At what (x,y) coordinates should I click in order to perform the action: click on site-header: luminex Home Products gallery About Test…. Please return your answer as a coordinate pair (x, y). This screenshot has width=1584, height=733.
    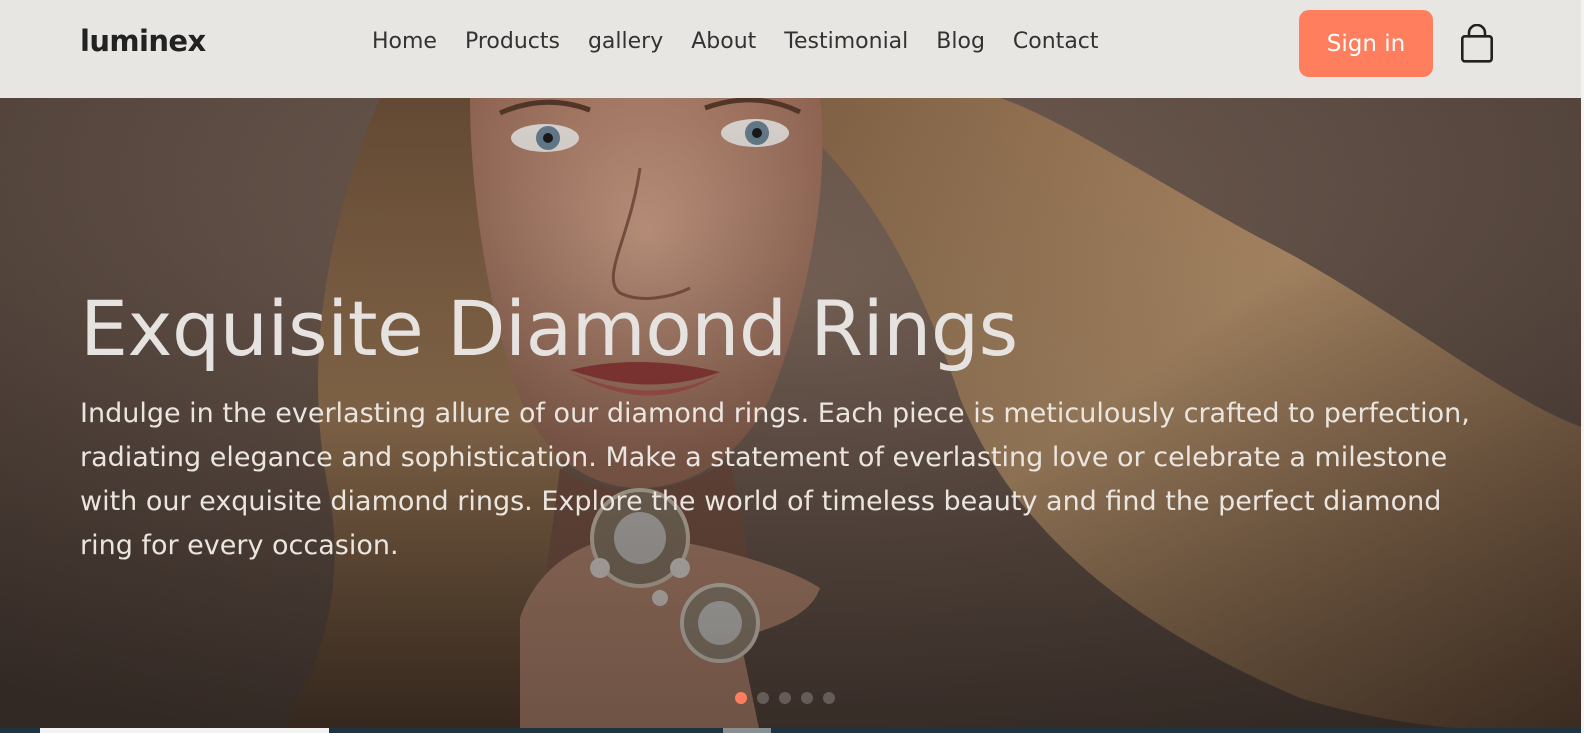
    Looking at the image, I should click on (792, 49).